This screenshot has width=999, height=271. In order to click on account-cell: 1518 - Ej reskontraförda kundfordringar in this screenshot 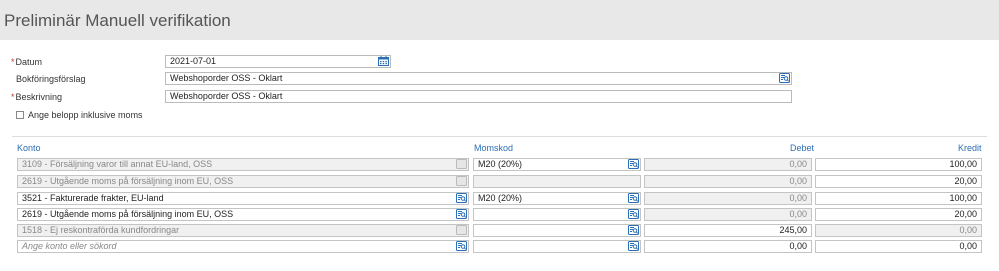, I will do `click(243, 230)`.